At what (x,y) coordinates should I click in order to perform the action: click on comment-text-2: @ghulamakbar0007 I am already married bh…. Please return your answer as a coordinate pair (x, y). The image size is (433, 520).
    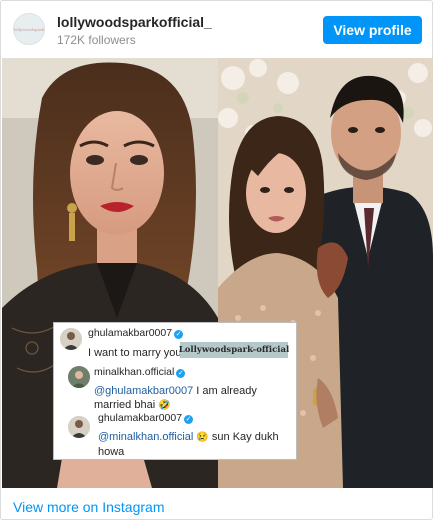
    Looking at the image, I should click on (194, 398).